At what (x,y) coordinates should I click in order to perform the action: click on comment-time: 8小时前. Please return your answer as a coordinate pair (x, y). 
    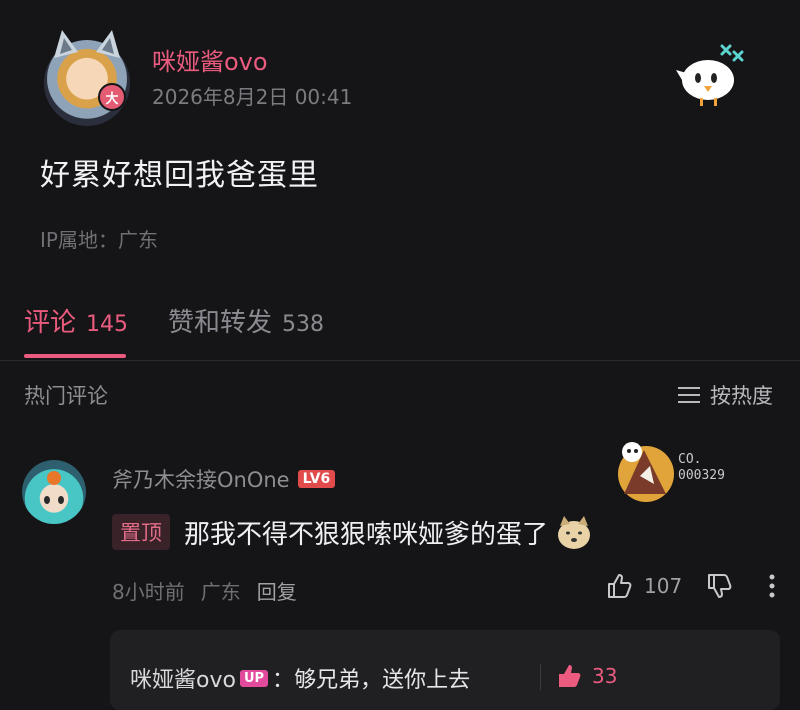
    Looking at the image, I should click on (148, 592).